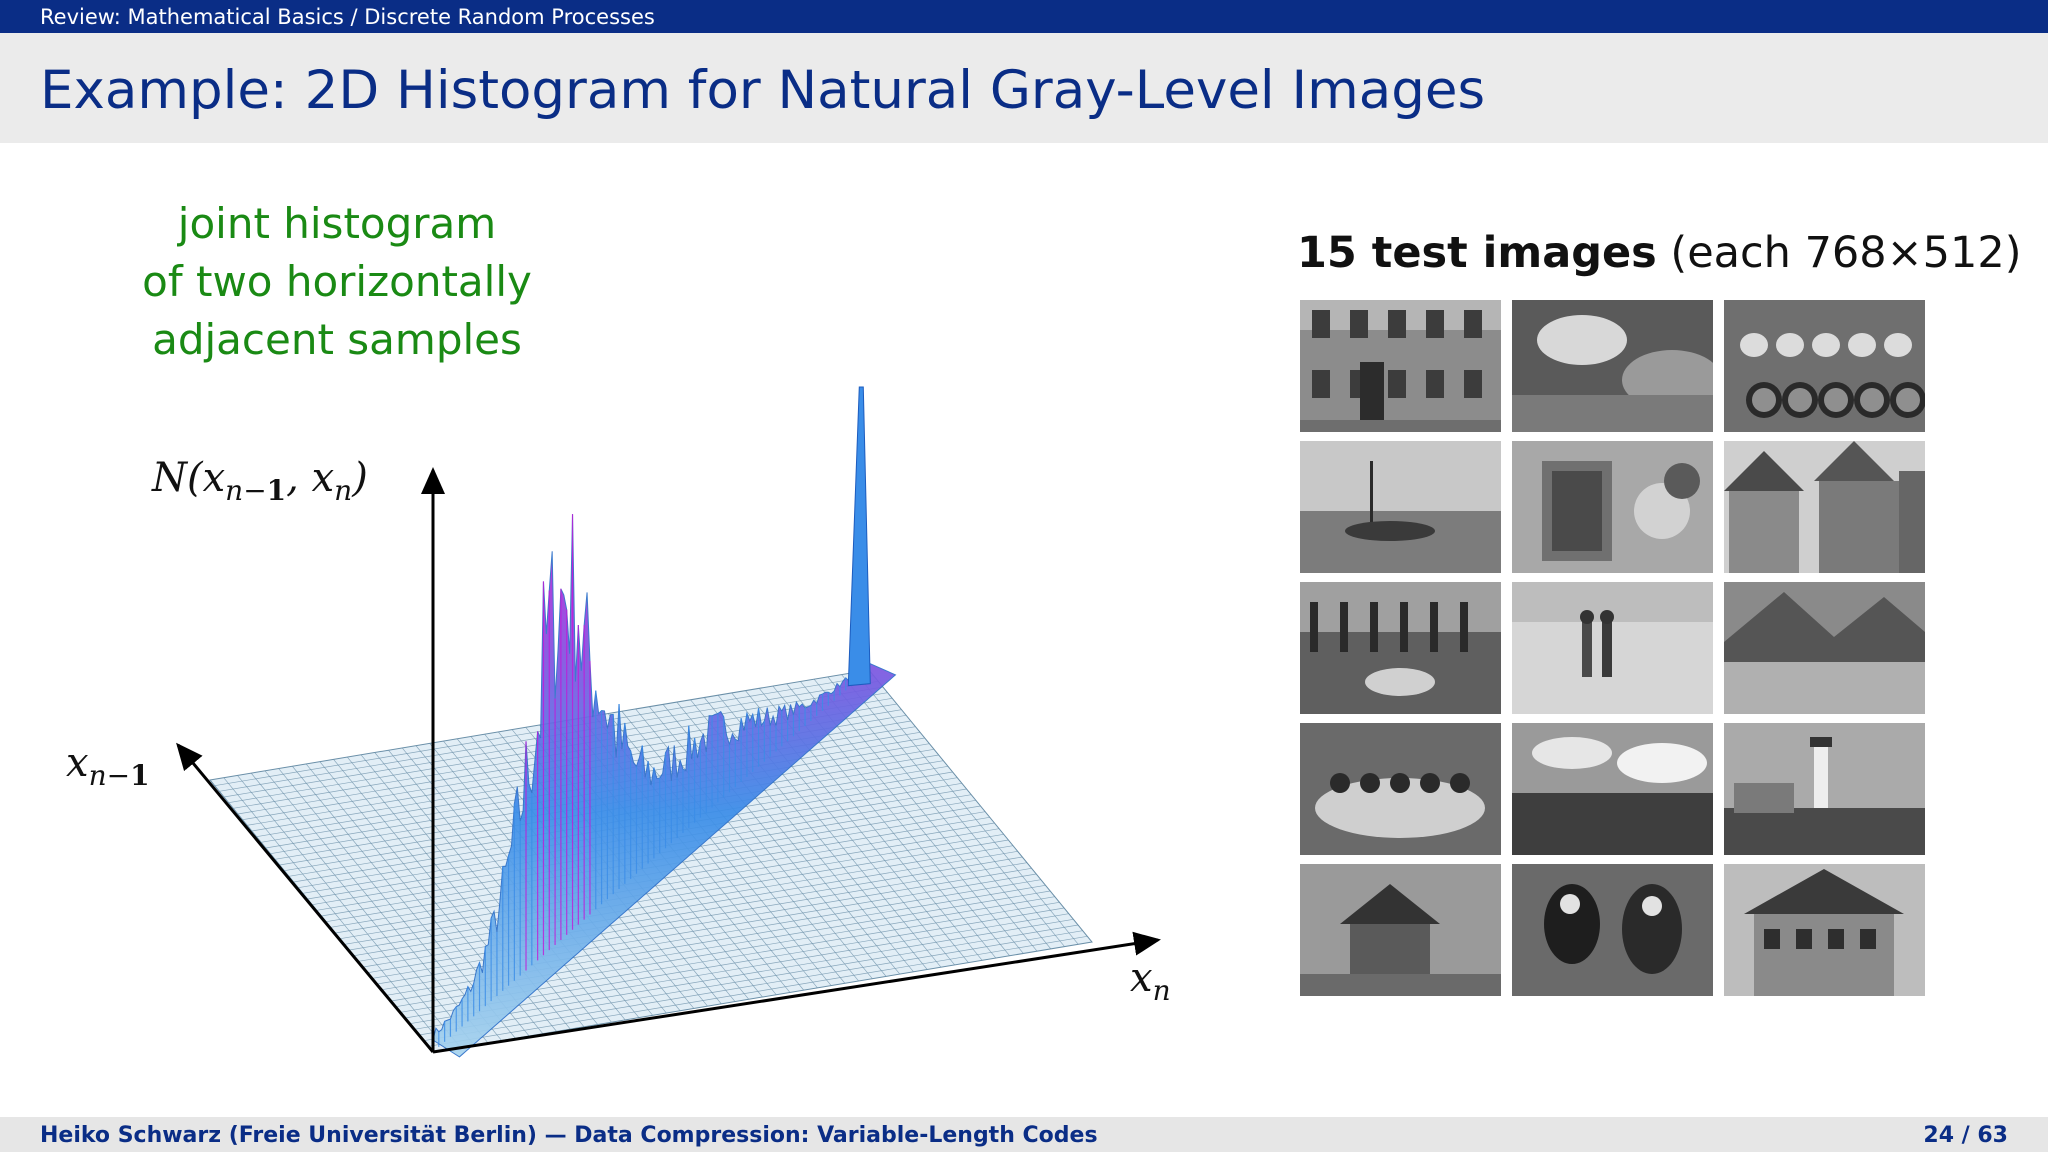 The height and width of the screenshot is (1152, 2048). I want to click on test-image-thumbnail: house facade, so click(1400, 366).